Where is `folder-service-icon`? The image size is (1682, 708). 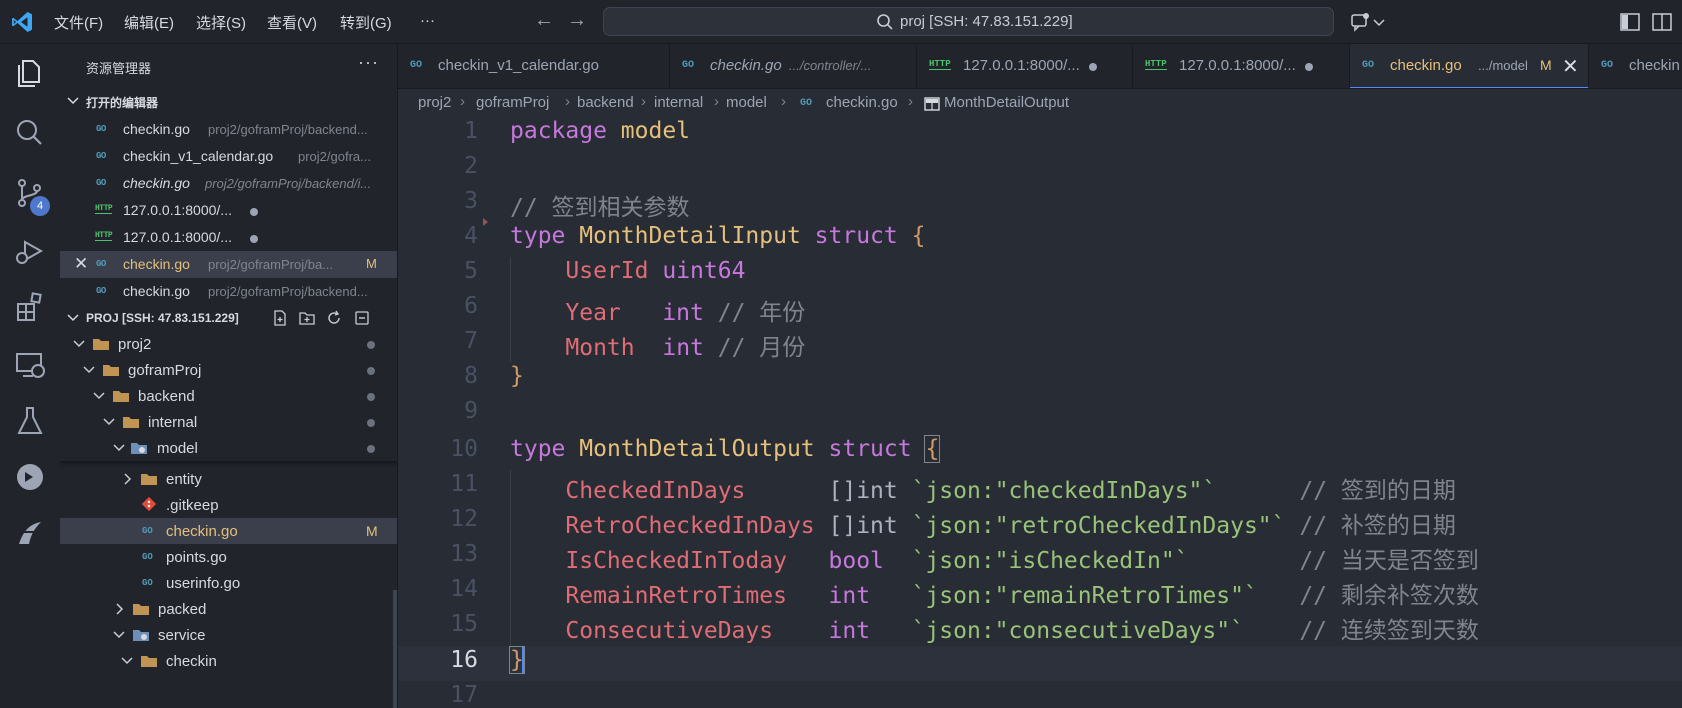
folder-service-icon is located at coordinates (141, 635).